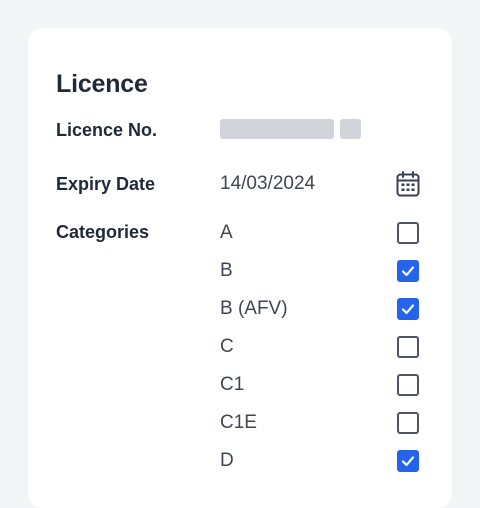 The height and width of the screenshot is (508, 480). What do you see at coordinates (408, 184) in the screenshot?
I see `calendar-icon` at bounding box center [408, 184].